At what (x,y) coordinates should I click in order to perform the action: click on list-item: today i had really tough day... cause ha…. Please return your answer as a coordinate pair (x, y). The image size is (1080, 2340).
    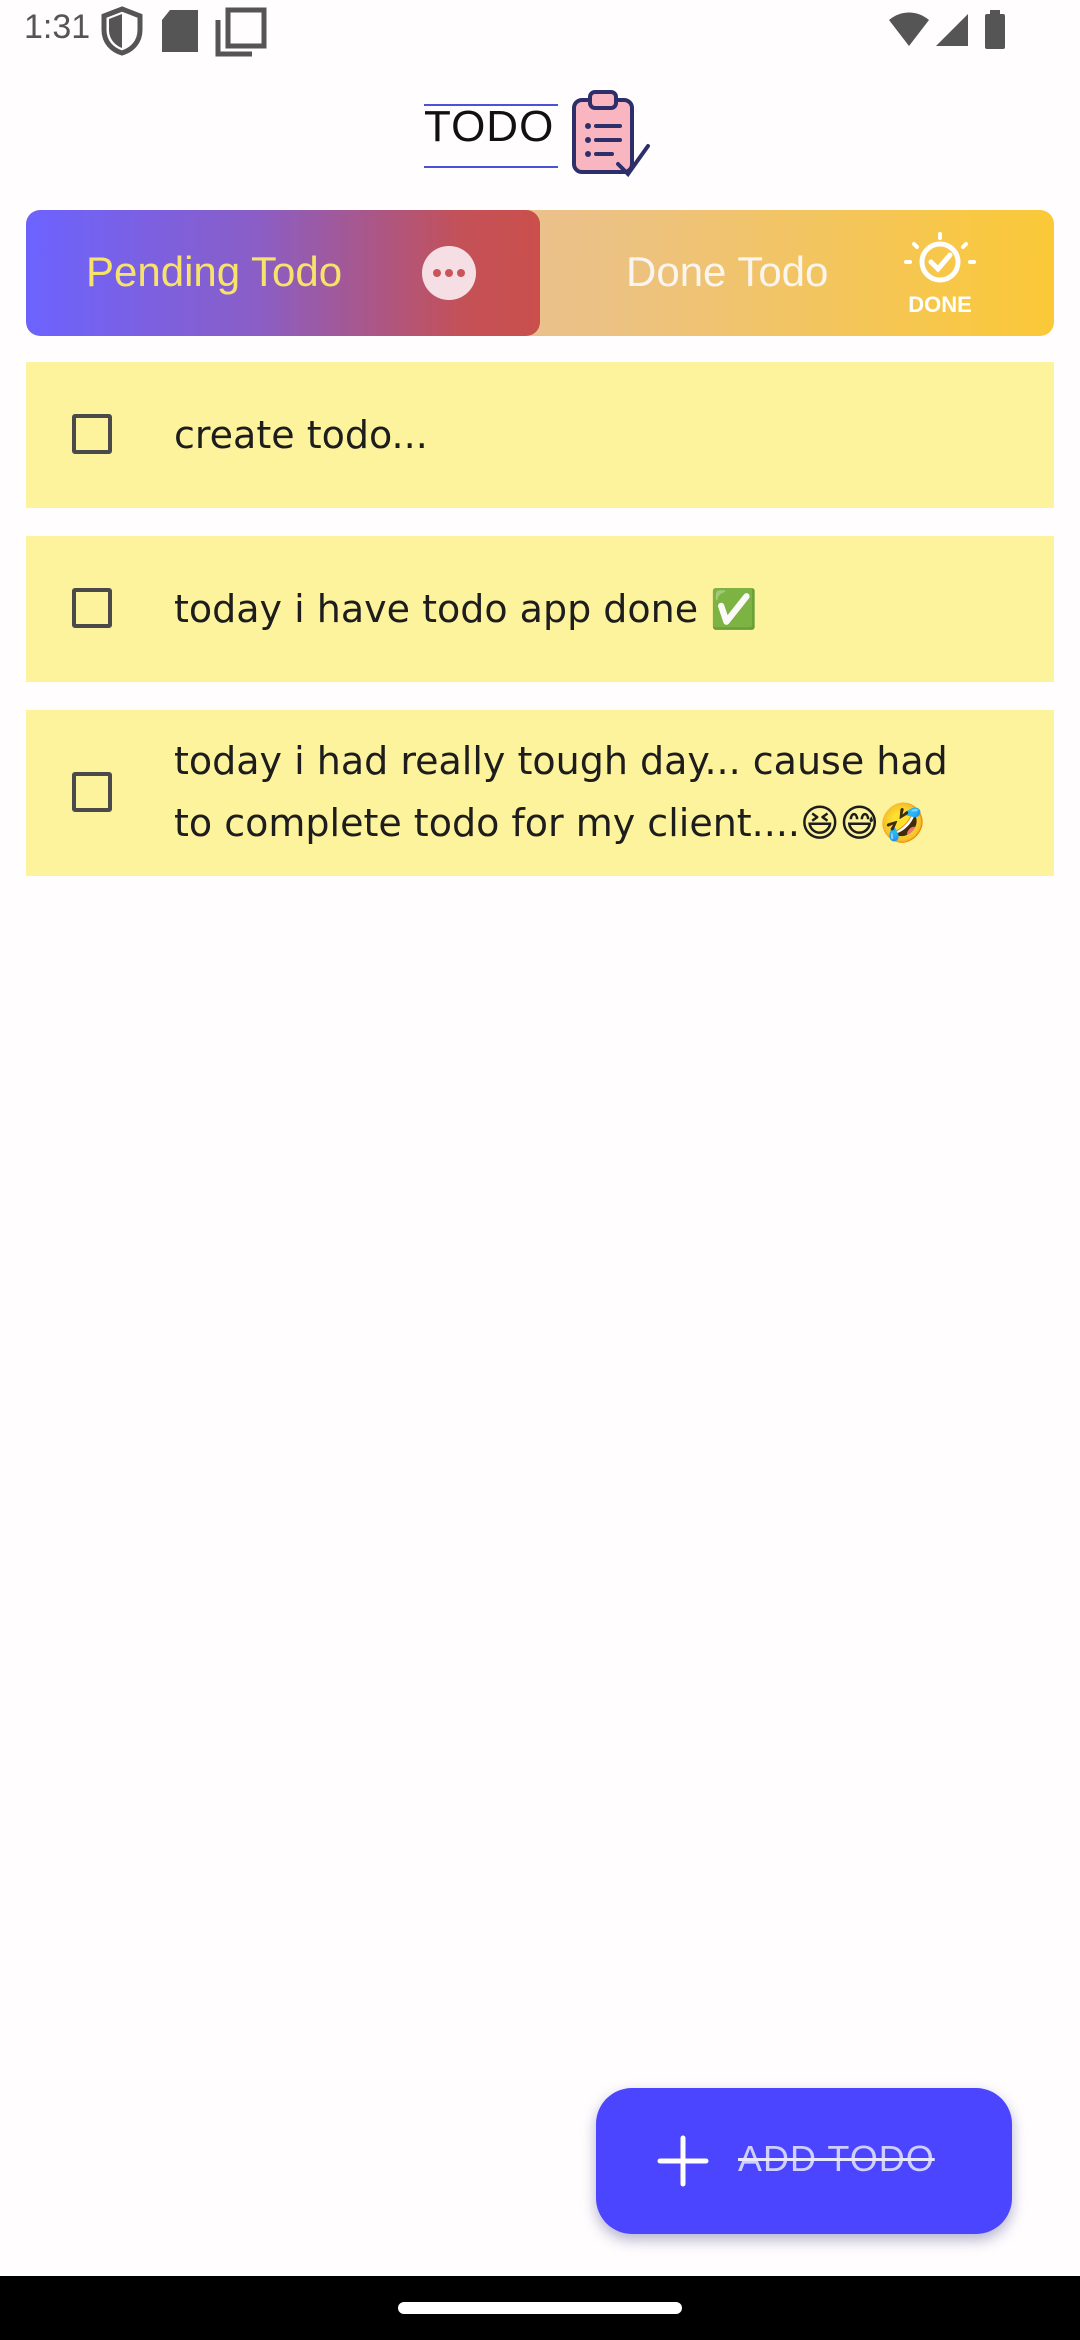
    Looking at the image, I should click on (540, 793).